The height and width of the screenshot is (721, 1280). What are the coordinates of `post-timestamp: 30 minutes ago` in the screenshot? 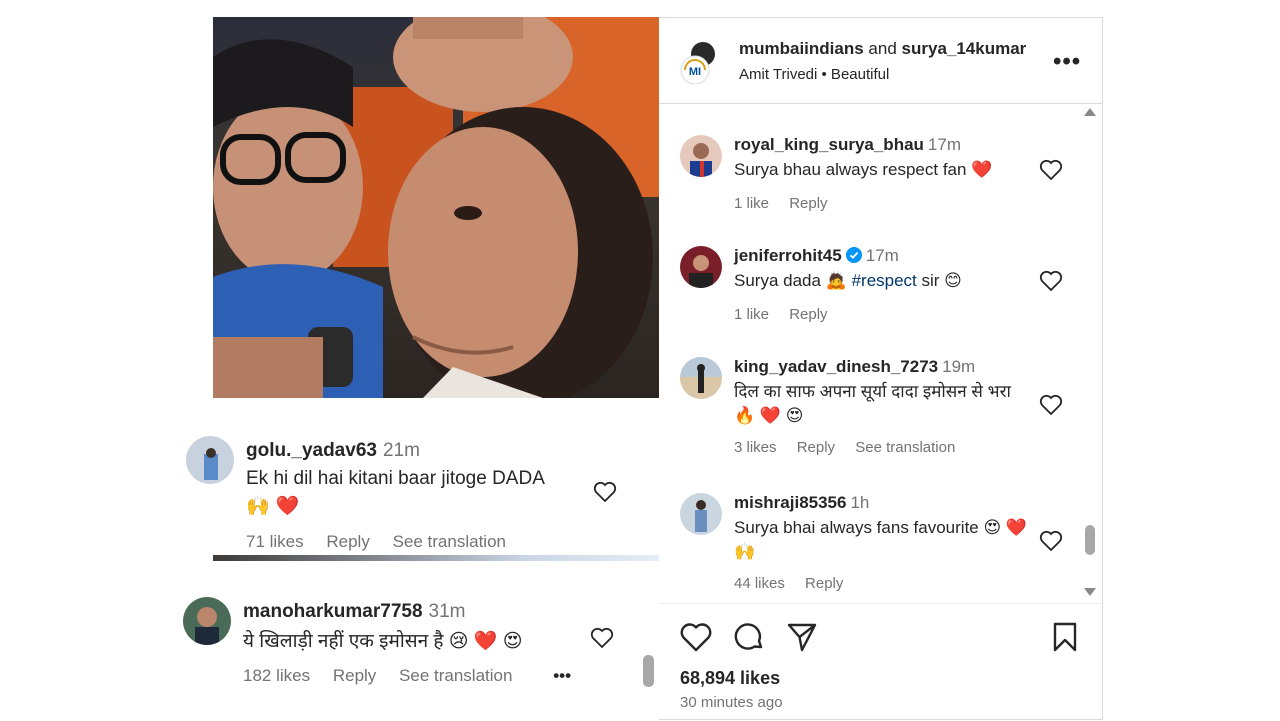 It's located at (731, 702).